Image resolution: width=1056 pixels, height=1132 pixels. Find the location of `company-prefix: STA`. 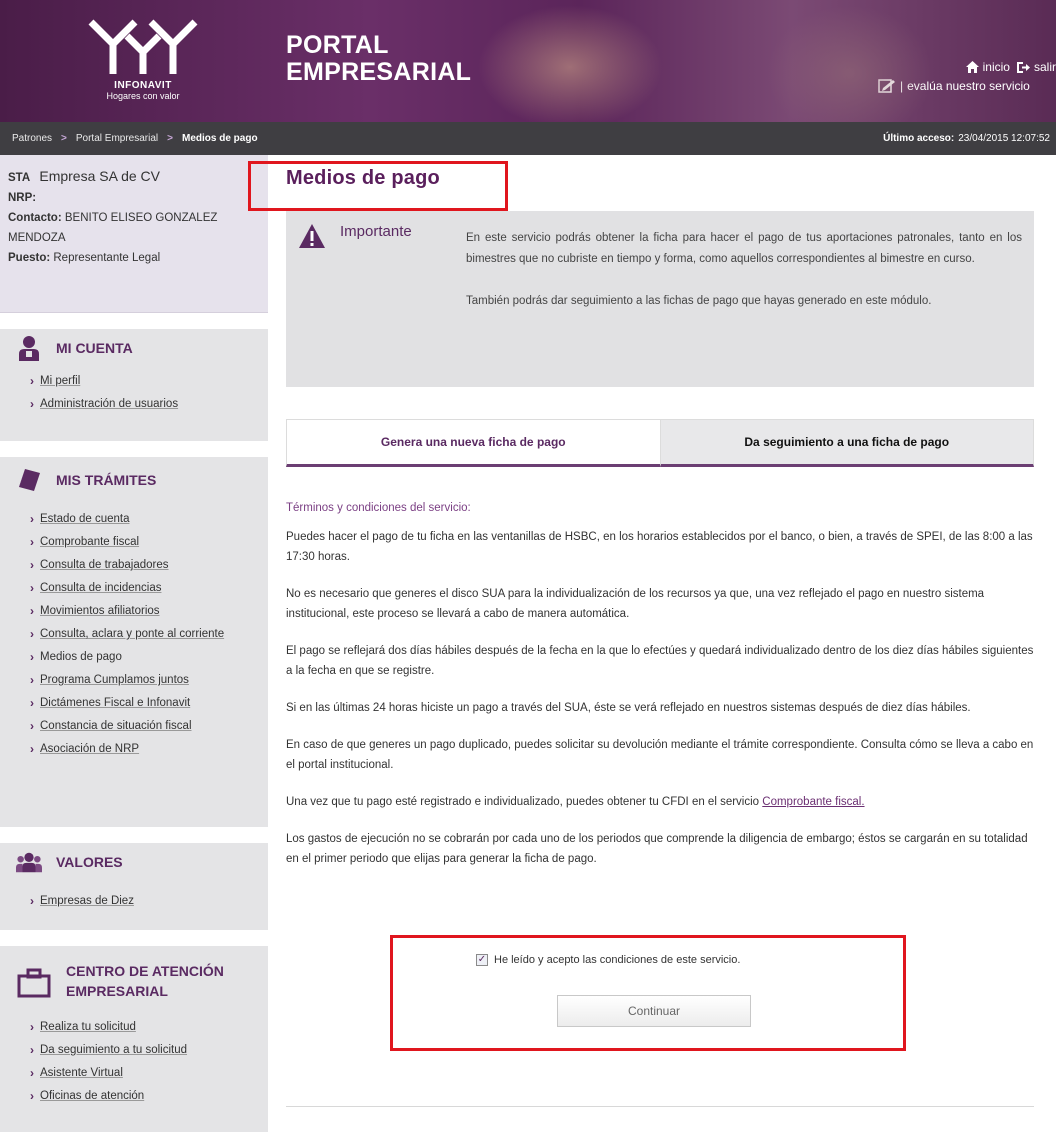

company-prefix: STA is located at coordinates (19, 178).